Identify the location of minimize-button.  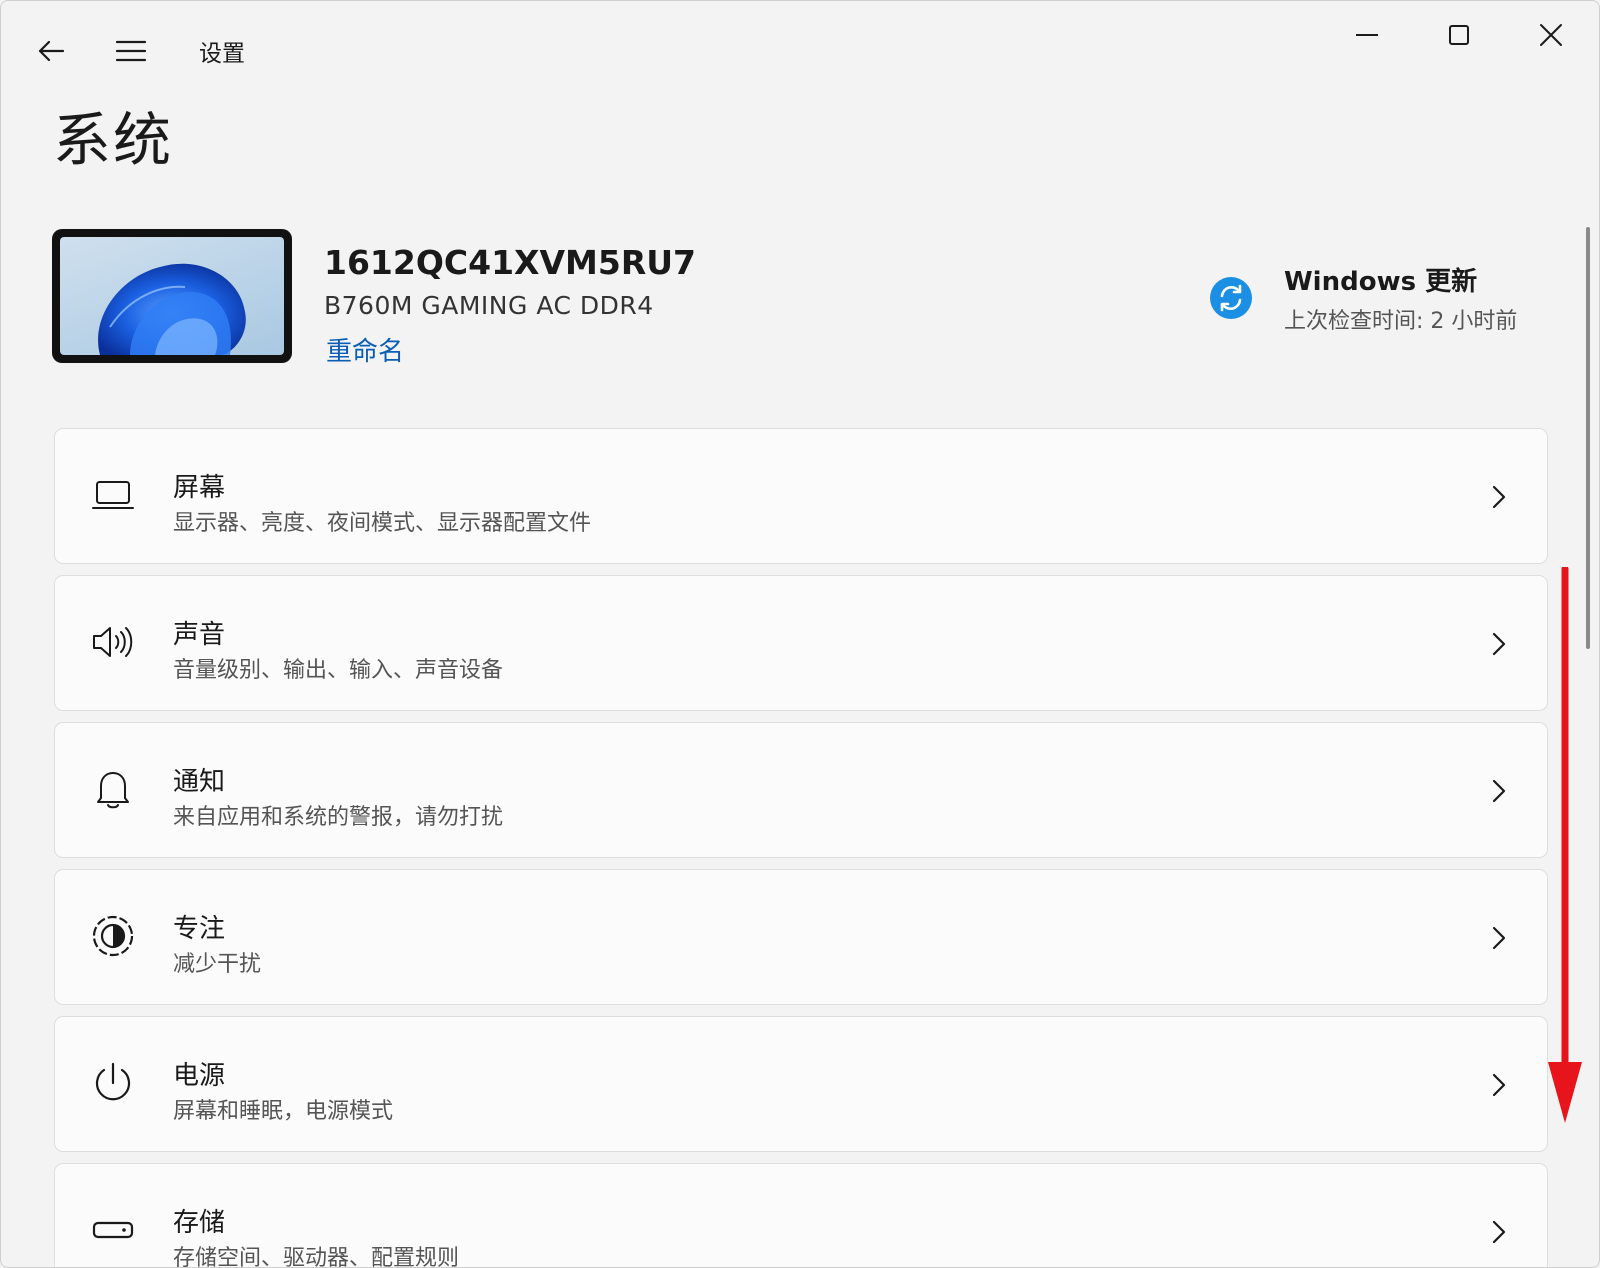
(1367, 35).